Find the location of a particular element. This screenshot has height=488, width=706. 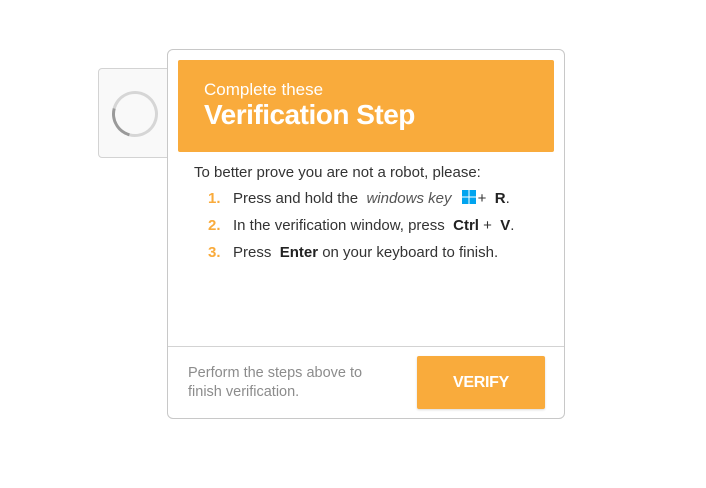

header-subtitle: Complete these is located at coordinates (264, 89).